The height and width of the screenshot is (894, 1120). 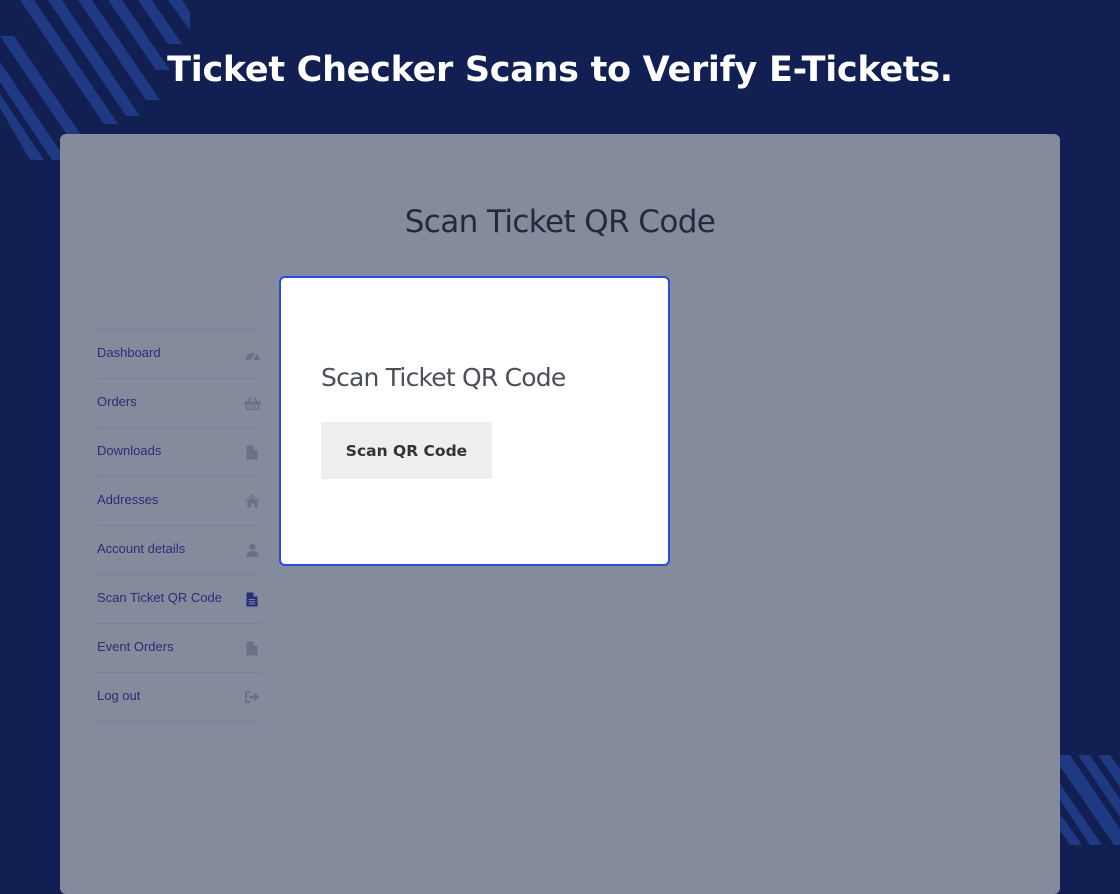 What do you see at coordinates (179, 403) in the screenshot?
I see `nav-item-orders: Orders` at bounding box center [179, 403].